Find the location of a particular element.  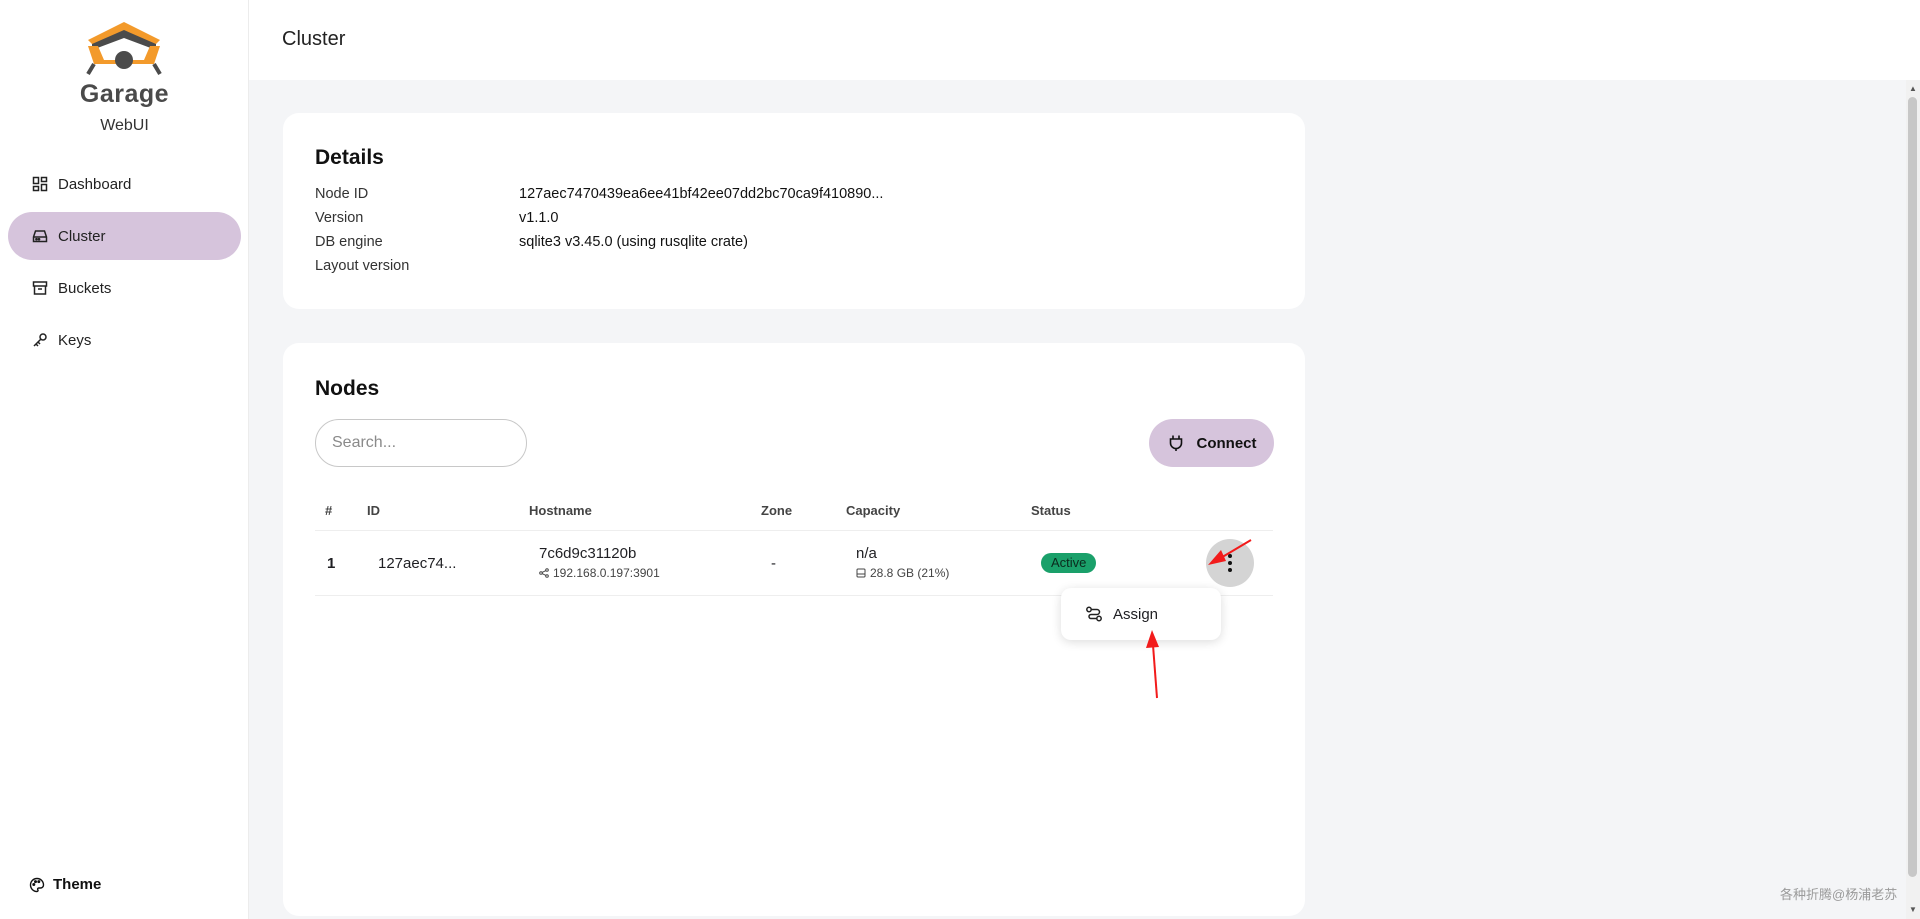

archive-icon is located at coordinates (40, 288).